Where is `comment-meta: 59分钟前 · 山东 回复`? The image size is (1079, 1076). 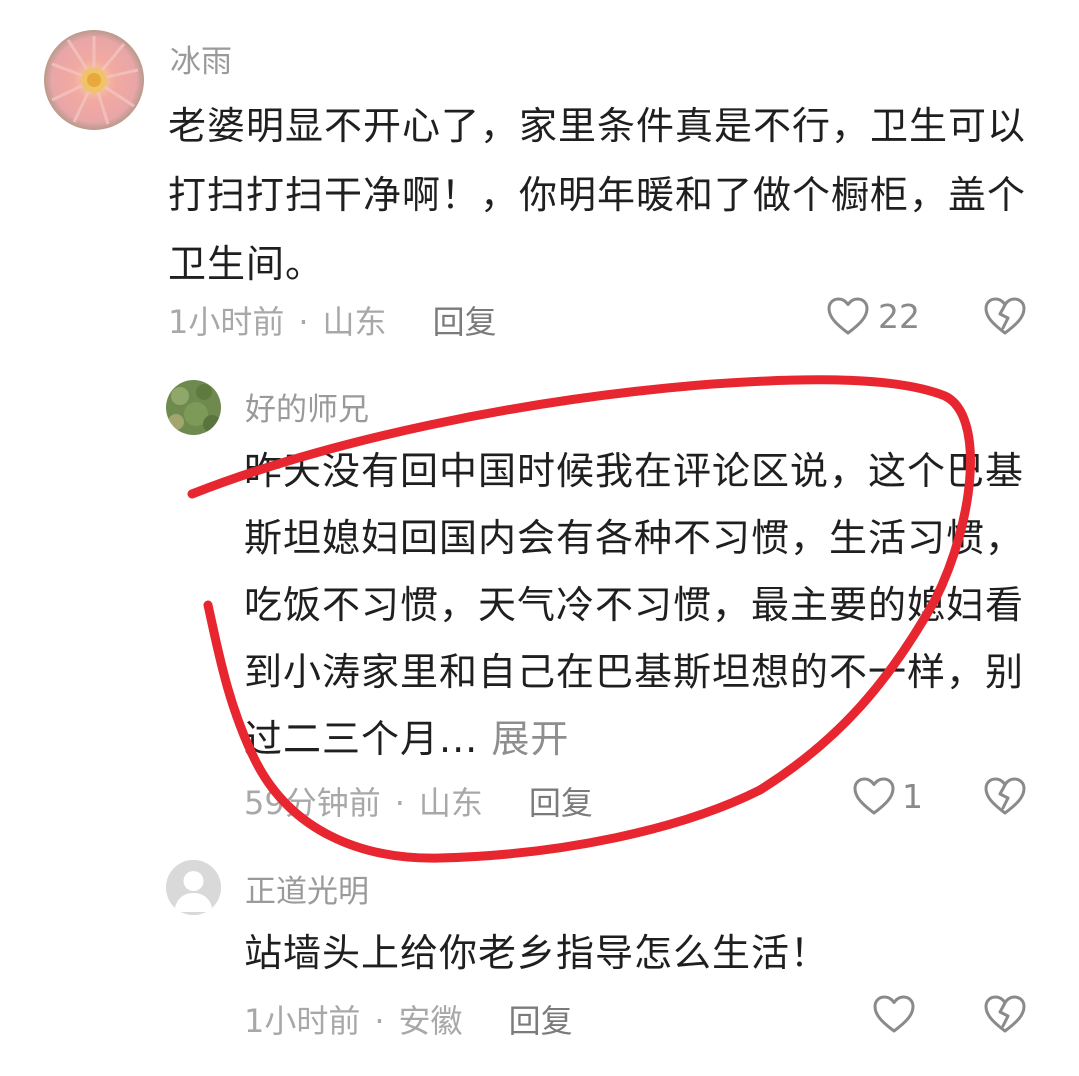 comment-meta: 59分钟前 · 山东 回复 is located at coordinates (418, 801).